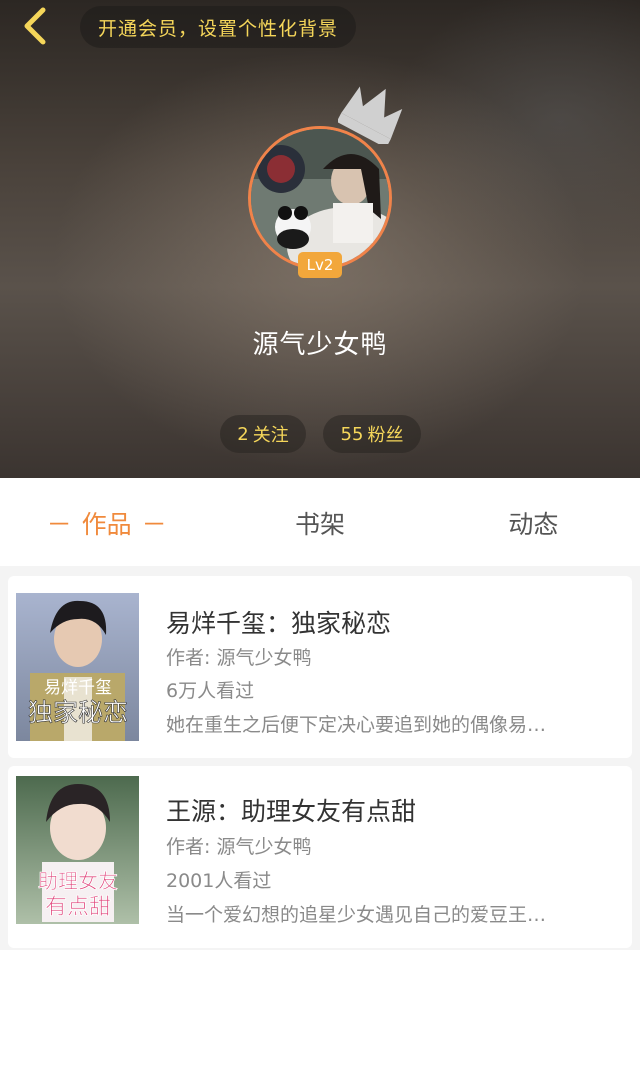 The image size is (640, 1086). What do you see at coordinates (320, 345) in the screenshot?
I see `username: 源气少女鸭` at bounding box center [320, 345].